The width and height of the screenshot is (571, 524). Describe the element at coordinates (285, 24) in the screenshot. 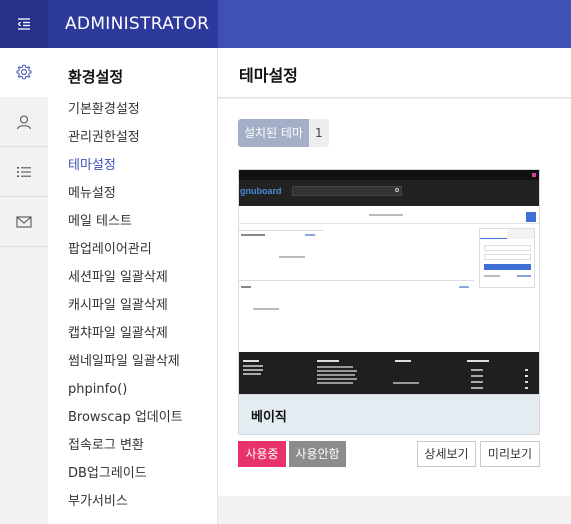

I see `top-bar: ADMINISTRATOR` at that location.